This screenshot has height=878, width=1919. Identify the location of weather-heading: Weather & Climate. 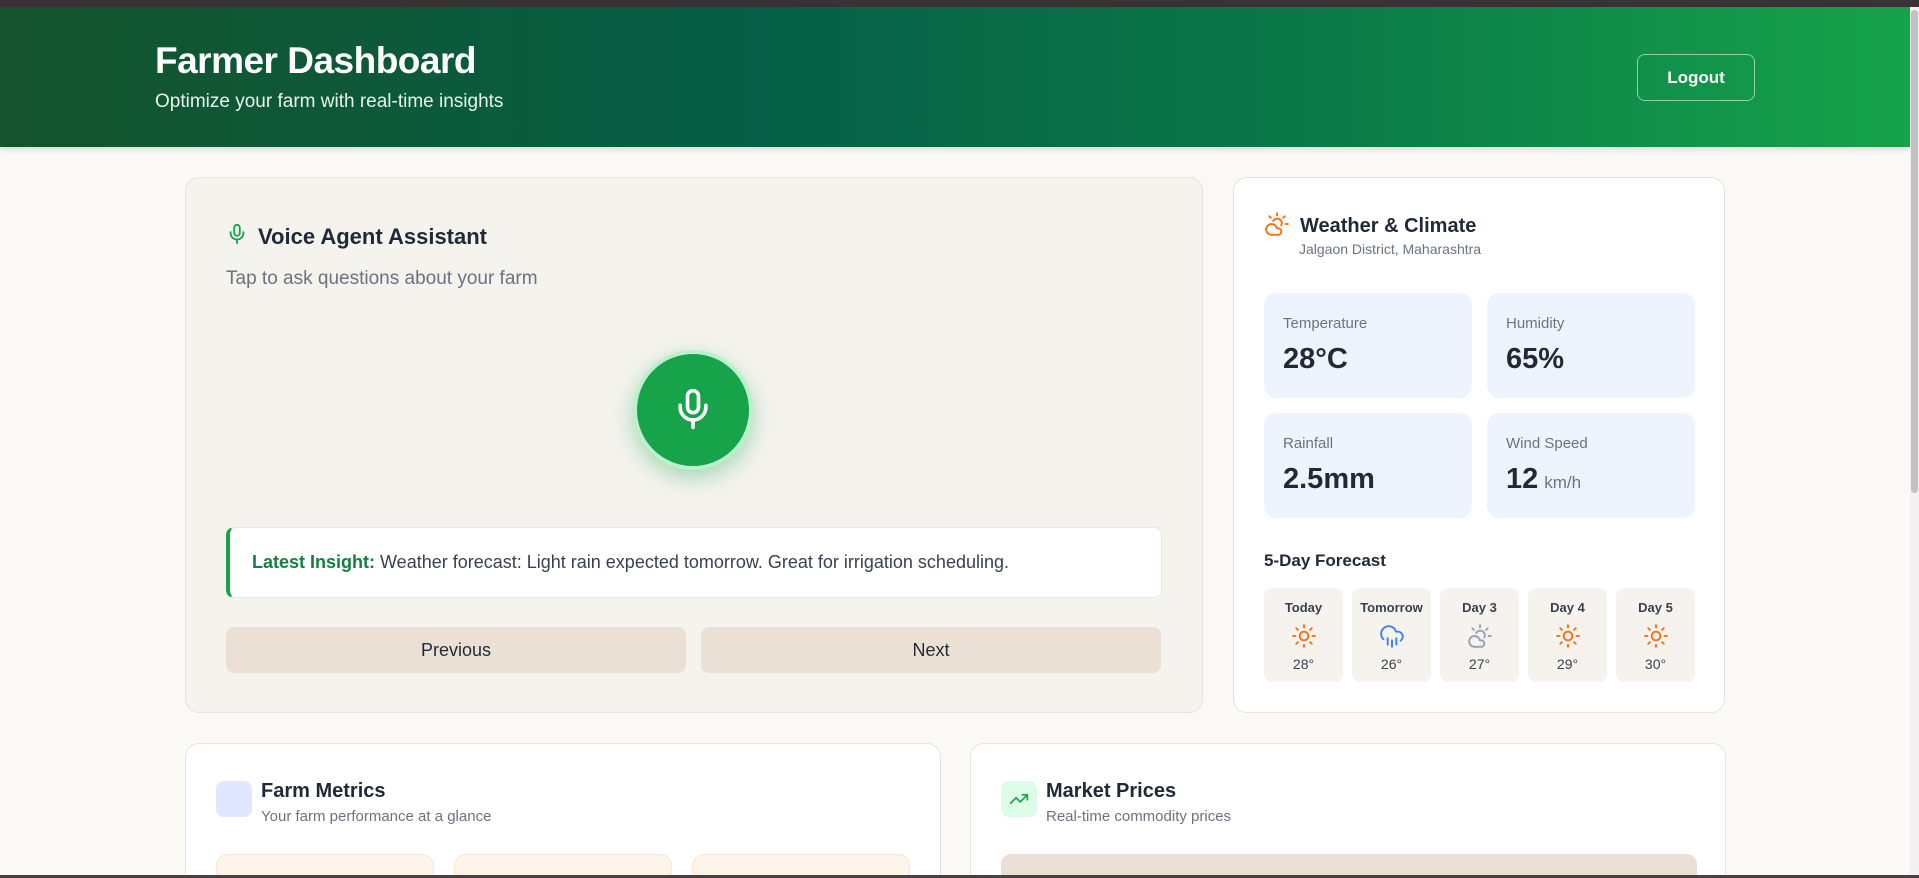
(1370, 226).